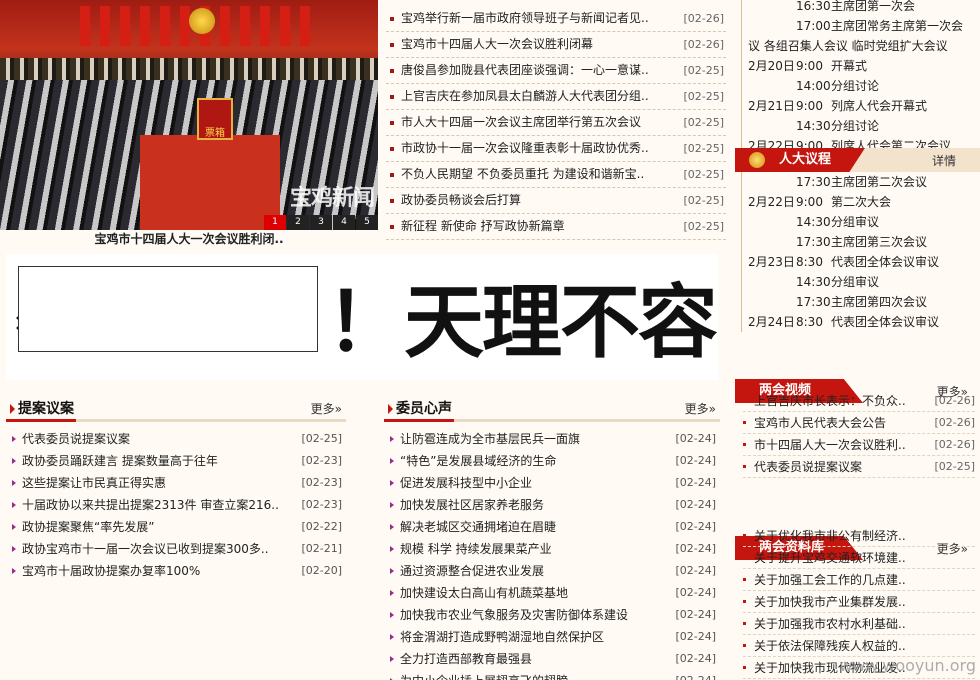  Describe the element at coordinates (502, 637) in the screenshot. I see `list-title: 将金渭湖打造成野鸭湖湿地自然保护区` at that location.